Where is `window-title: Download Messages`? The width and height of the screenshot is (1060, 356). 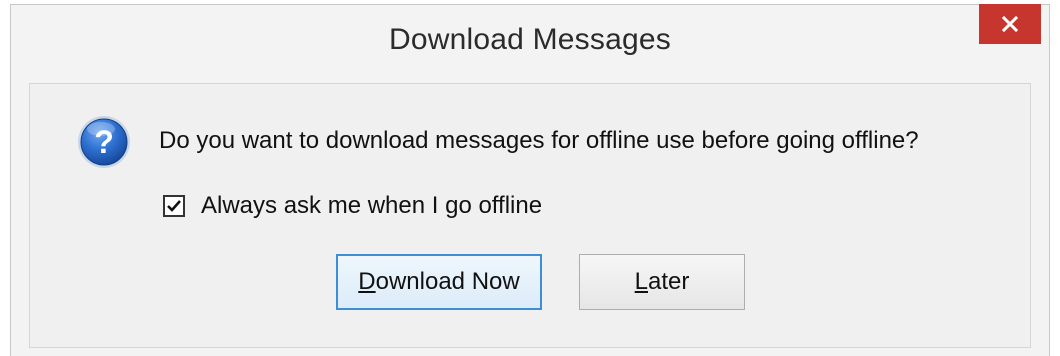 window-title: Download Messages is located at coordinates (530, 39).